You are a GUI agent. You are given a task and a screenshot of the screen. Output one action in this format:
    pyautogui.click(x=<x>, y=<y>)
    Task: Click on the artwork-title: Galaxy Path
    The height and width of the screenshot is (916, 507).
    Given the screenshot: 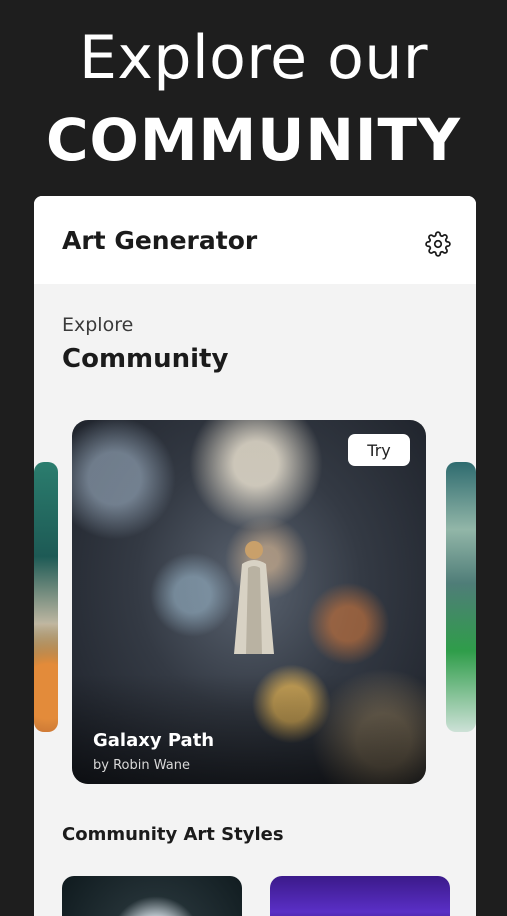 What is the action you would take?
    pyautogui.click(x=154, y=740)
    